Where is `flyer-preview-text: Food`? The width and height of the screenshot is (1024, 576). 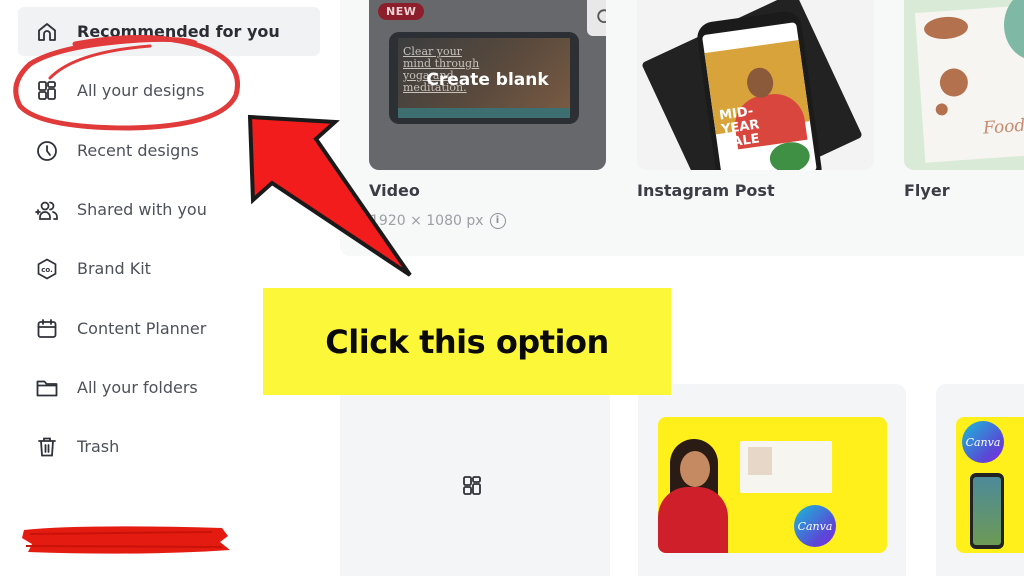
flyer-preview-text: Food is located at coordinates (1003, 127).